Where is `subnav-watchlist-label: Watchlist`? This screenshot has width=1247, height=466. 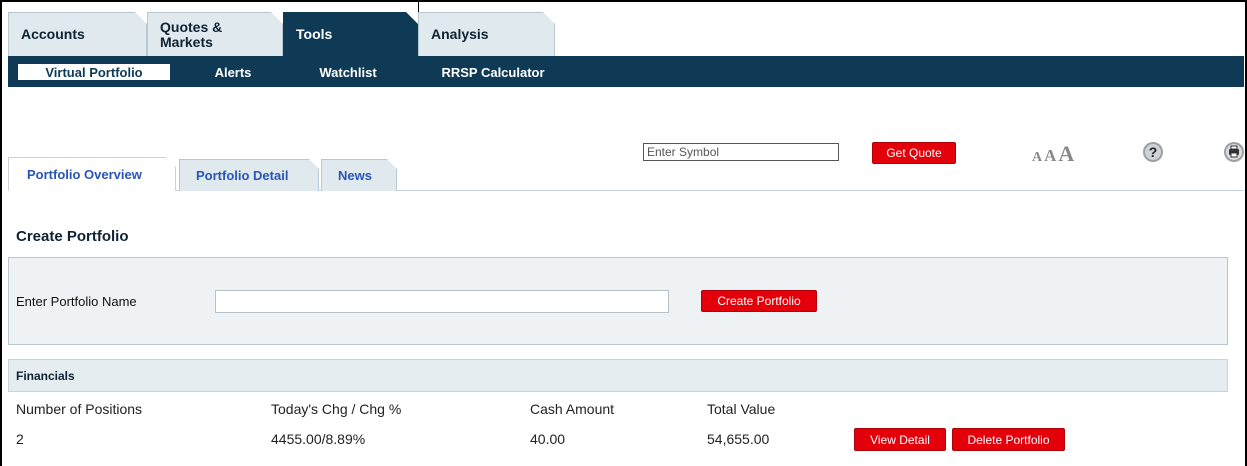
subnav-watchlist-label: Watchlist is located at coordinates (348, 72).